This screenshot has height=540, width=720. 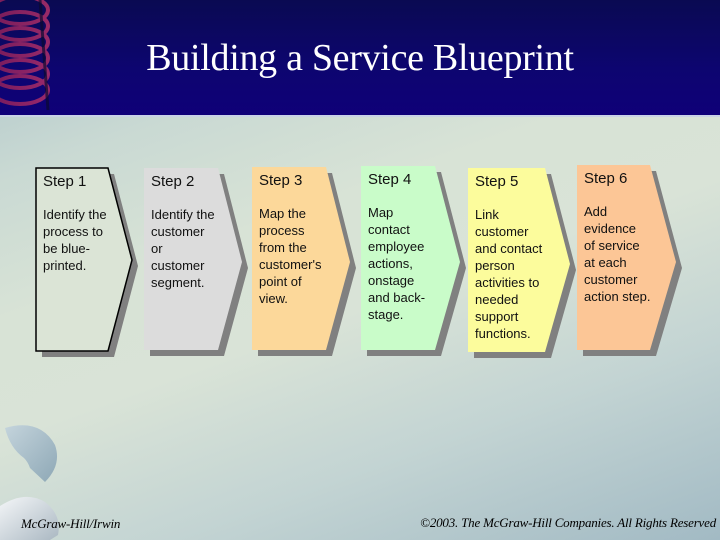 What do you see at coordinates (173, 181) in the screenshot?
I see `step-2-label: Step 2` at bounding box center [173, 181].